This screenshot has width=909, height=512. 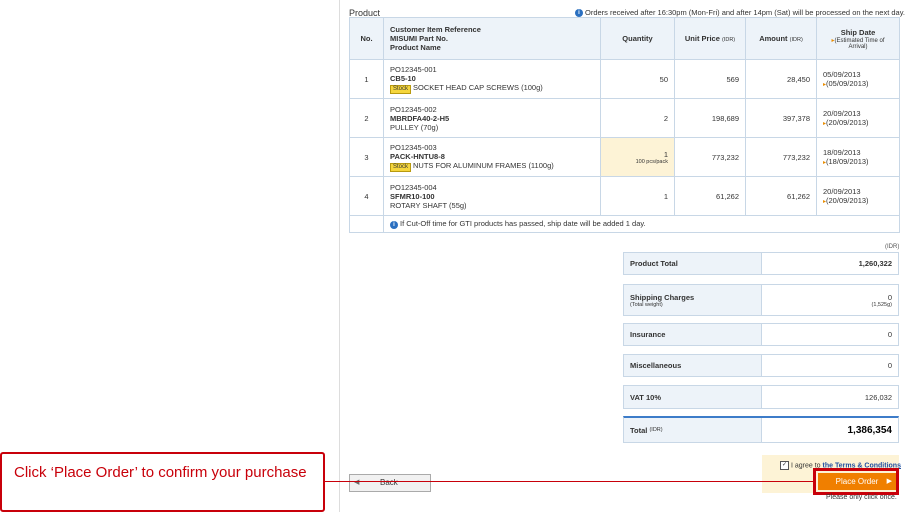 What do you see at coordinates (637, 196) in the screenshot?
I see `row-quantity: 1` at bounding box center [637, 196].